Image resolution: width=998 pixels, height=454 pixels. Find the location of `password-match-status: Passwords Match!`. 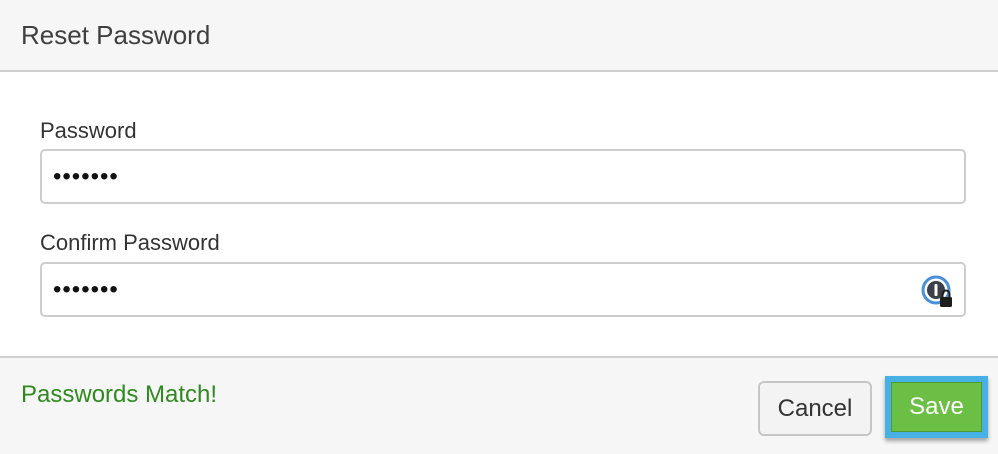

password-match-status: Passwords Match! is located at coordinates (119, 394).